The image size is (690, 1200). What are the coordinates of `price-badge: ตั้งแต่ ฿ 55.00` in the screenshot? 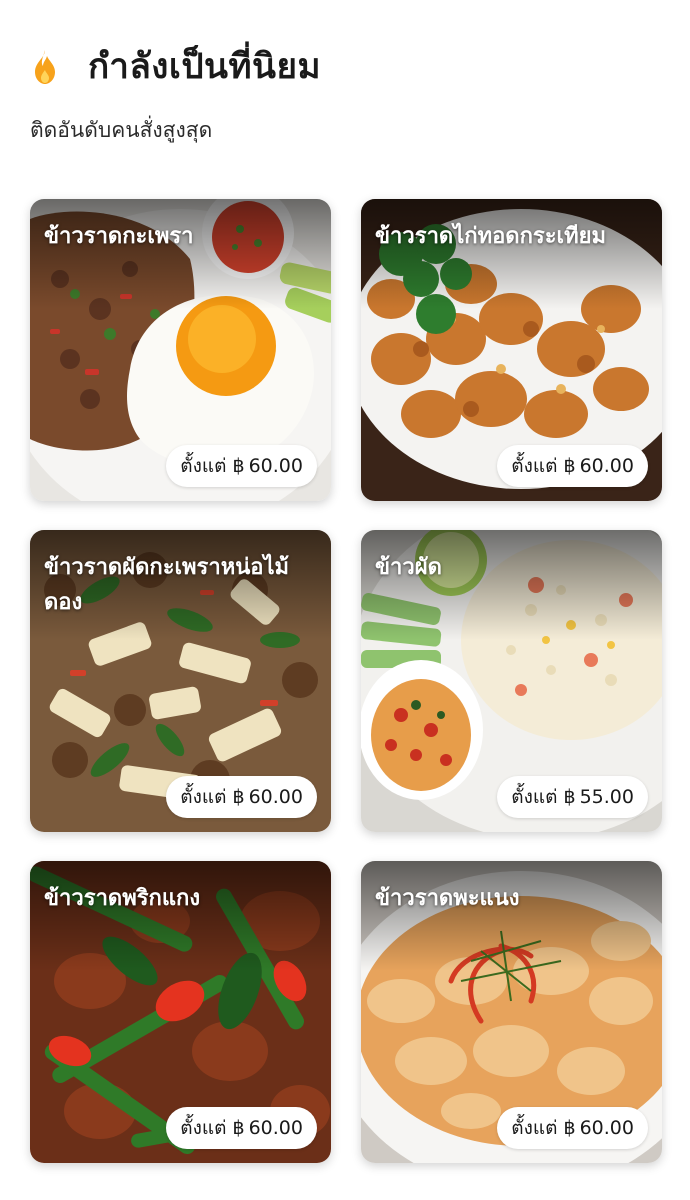 It's located at (572, 797).